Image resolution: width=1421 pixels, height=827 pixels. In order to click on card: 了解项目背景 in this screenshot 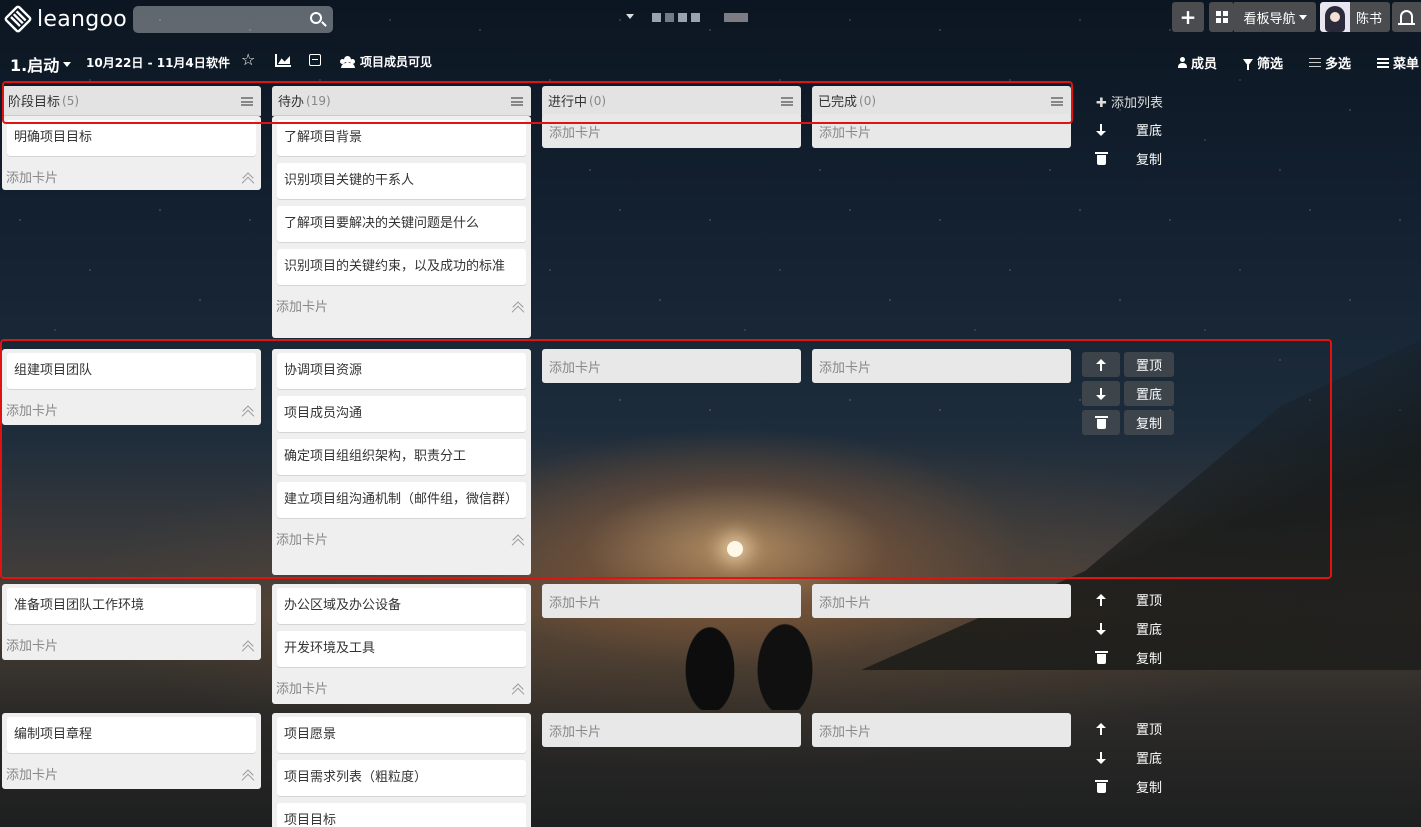, I will do `click(401, 138)`.